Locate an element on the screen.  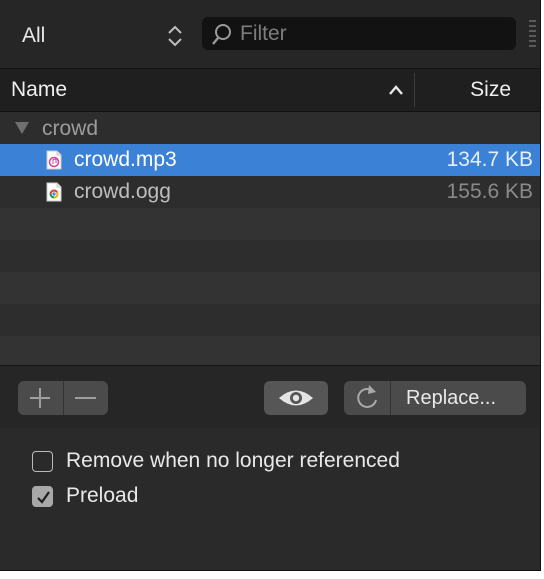
remove-button is located at coordinates (86, 398).